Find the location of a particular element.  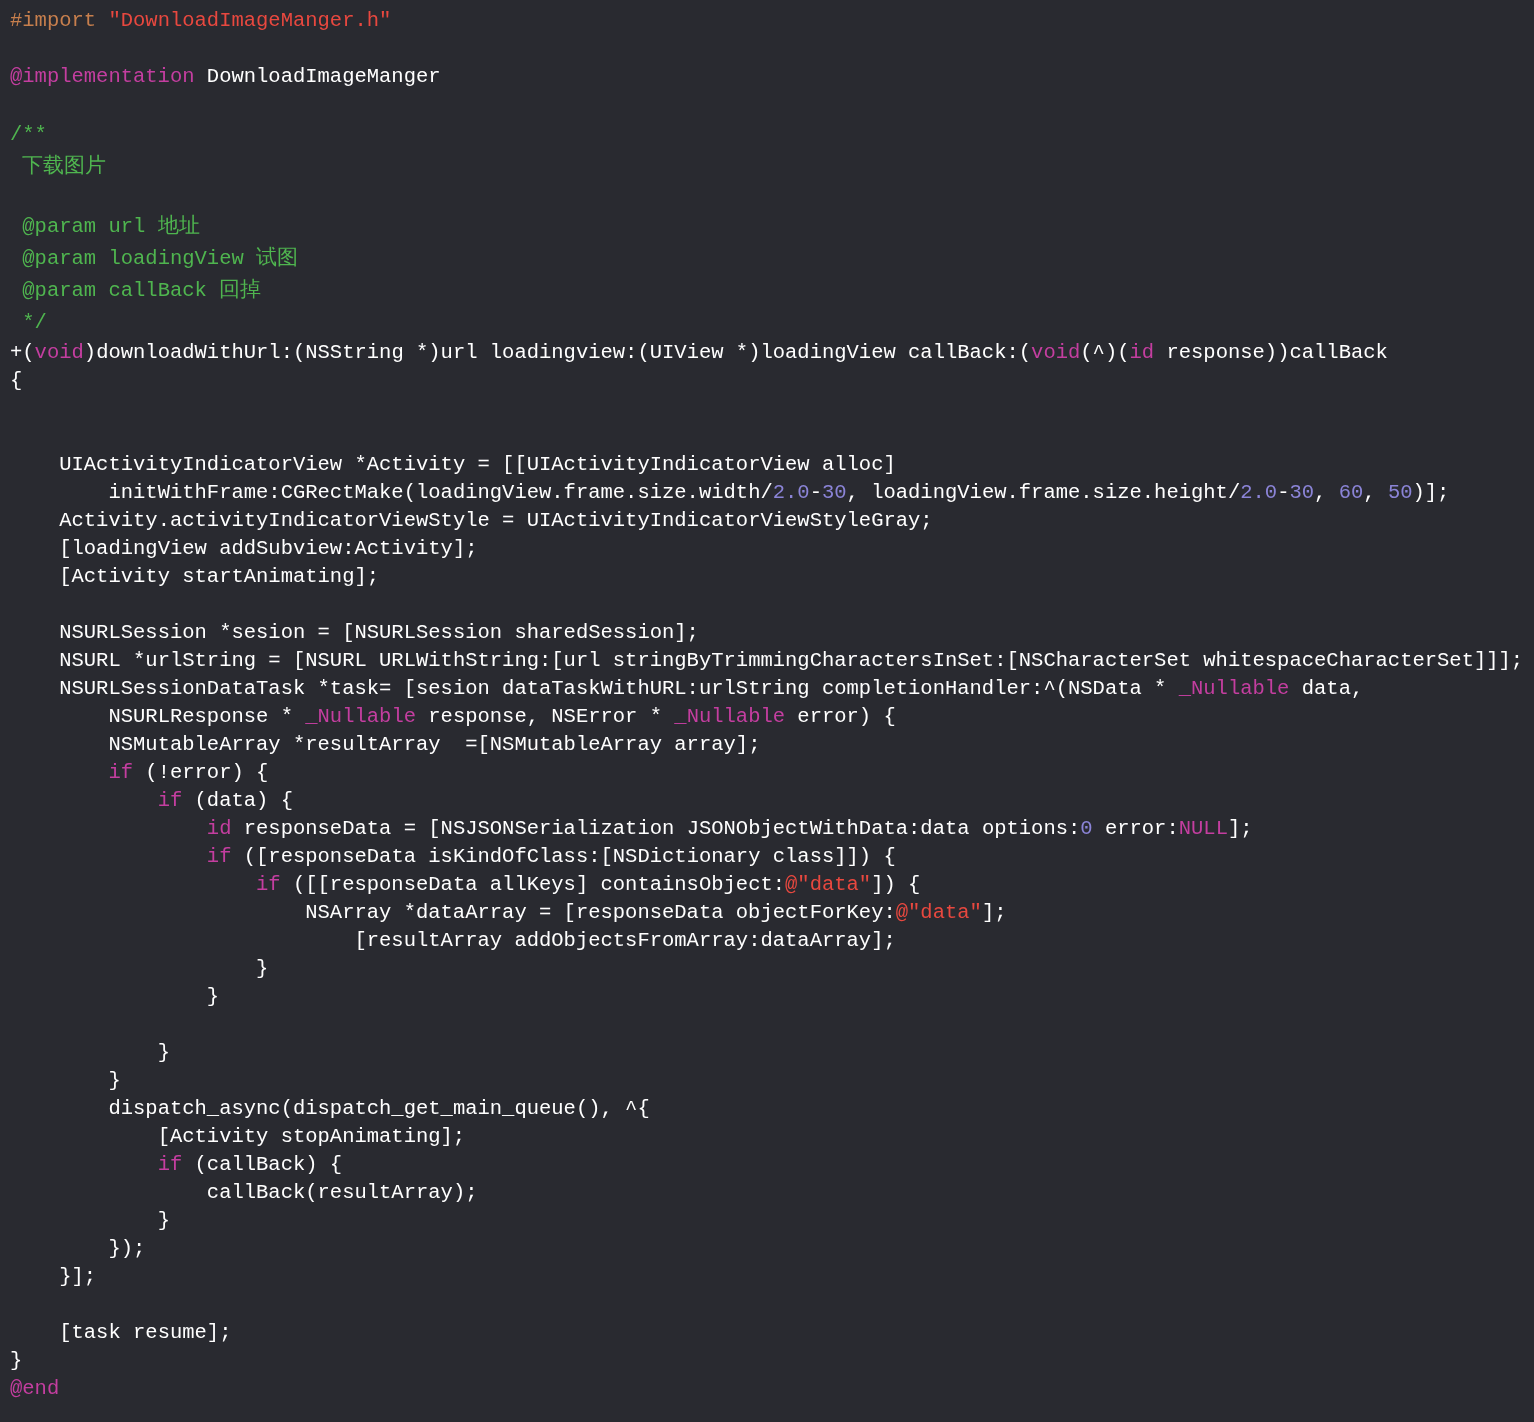

code-line: }]; is located at coordinates (78, 1277).